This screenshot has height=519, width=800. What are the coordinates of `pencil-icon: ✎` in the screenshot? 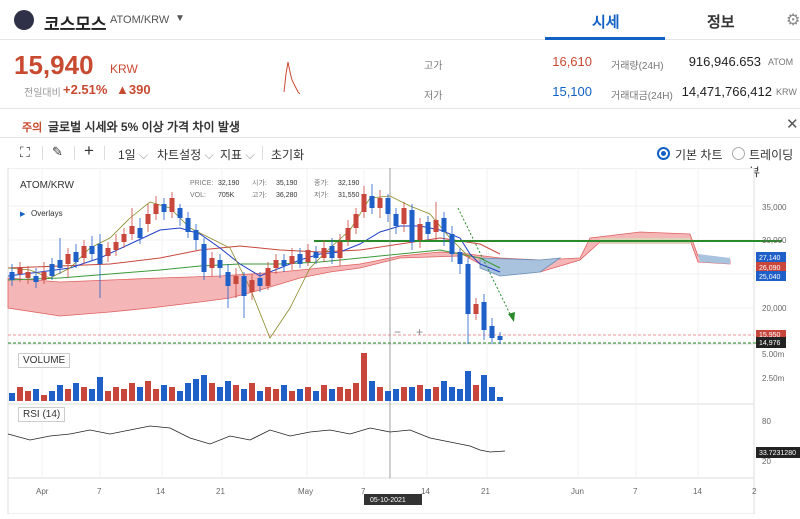 It's located at (57, 152).